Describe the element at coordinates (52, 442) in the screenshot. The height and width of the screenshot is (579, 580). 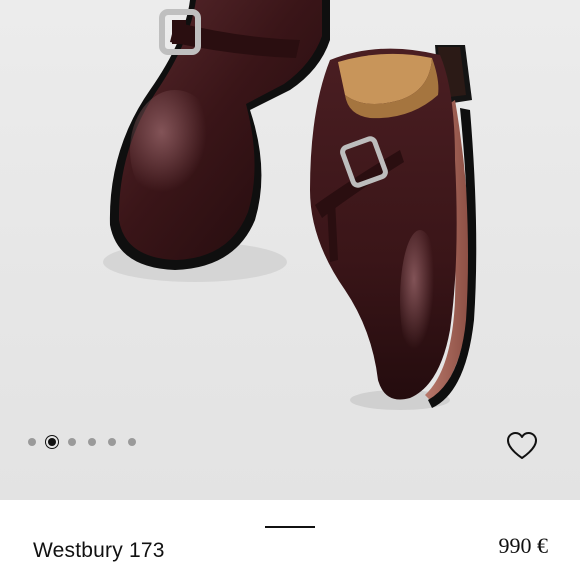
I see `pagination-dot-active` at that location.